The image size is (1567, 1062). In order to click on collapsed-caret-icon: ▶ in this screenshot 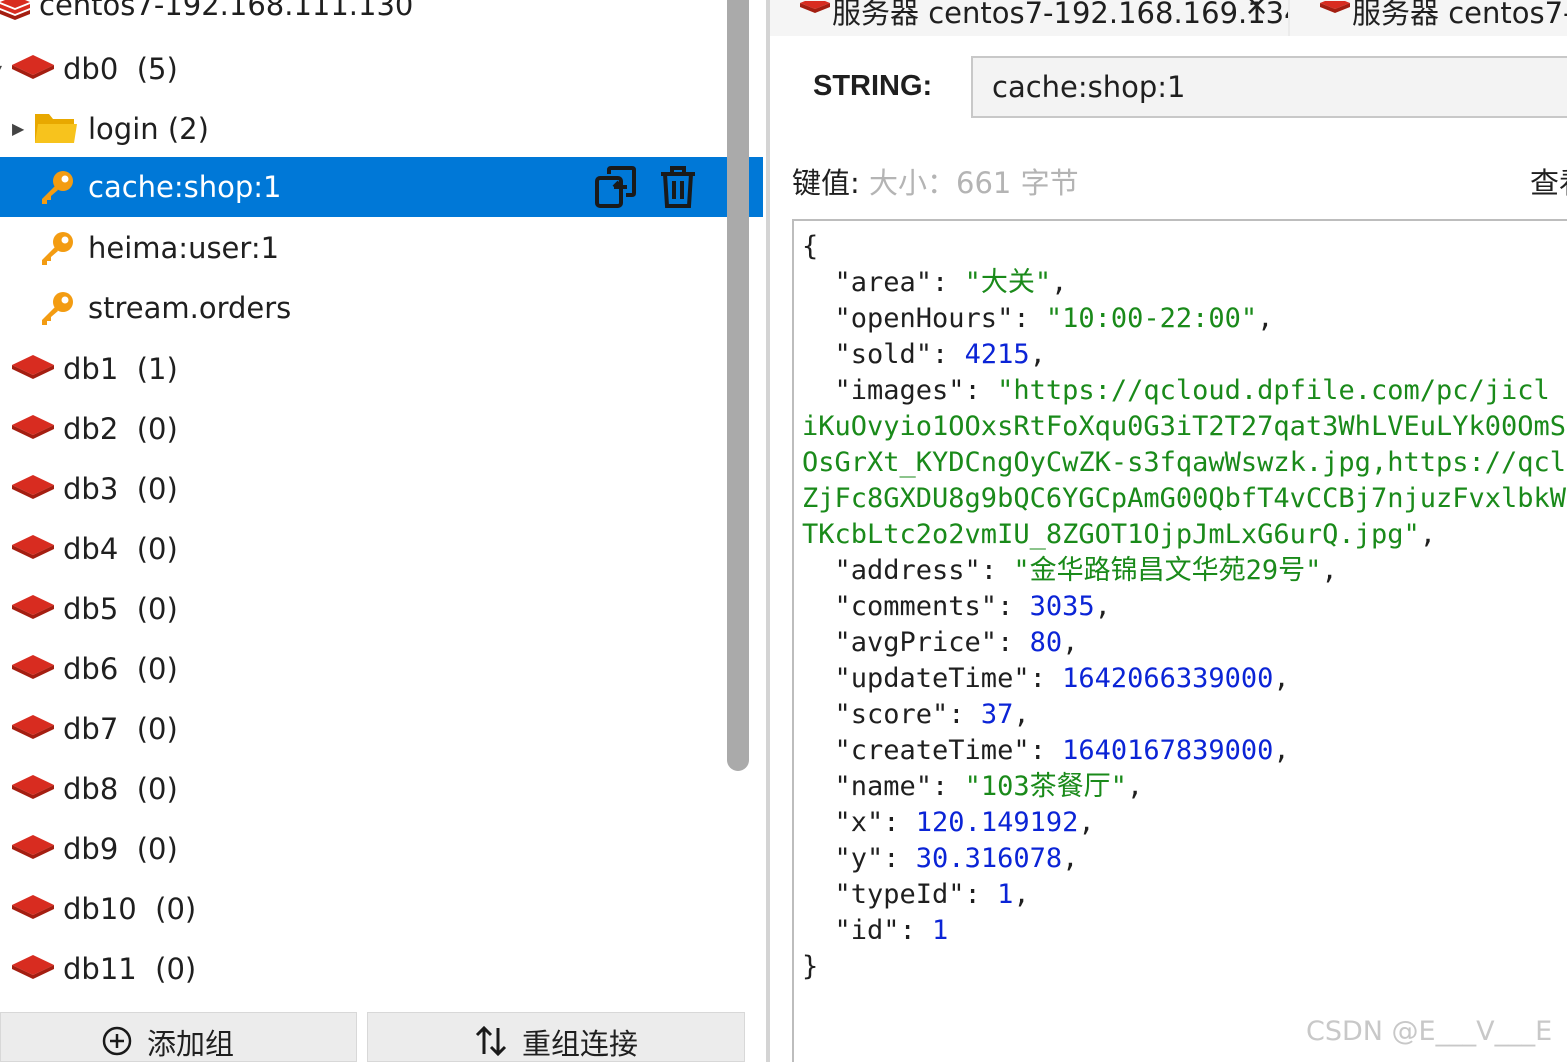, I will do `click(18, 128)`.